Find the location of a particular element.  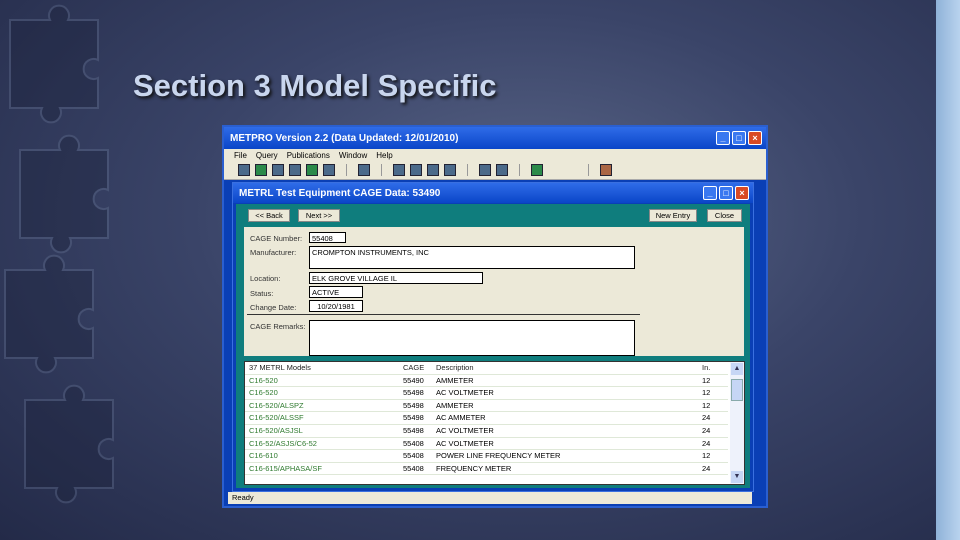

print-icon is located at coordinates (502, 170).